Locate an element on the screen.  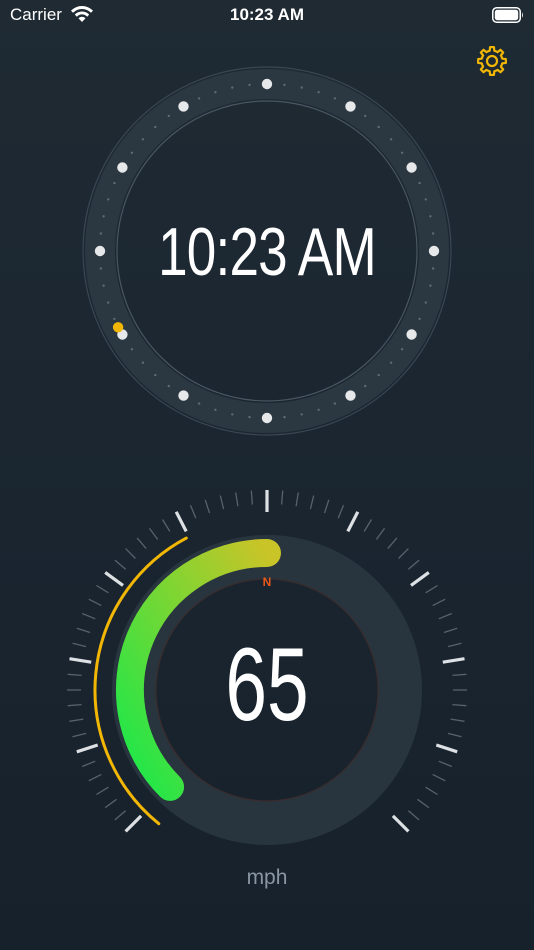
speed-unit: mph is located at coordinates (267, 877).